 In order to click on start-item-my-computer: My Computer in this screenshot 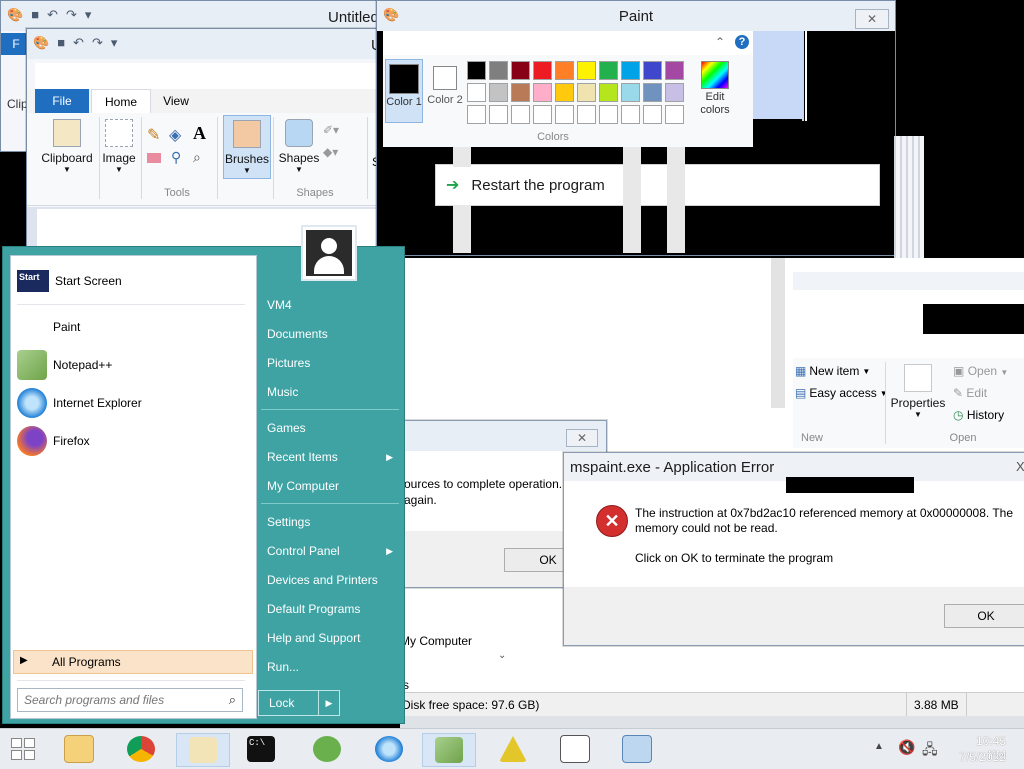, I will do `click(333, 486)`.